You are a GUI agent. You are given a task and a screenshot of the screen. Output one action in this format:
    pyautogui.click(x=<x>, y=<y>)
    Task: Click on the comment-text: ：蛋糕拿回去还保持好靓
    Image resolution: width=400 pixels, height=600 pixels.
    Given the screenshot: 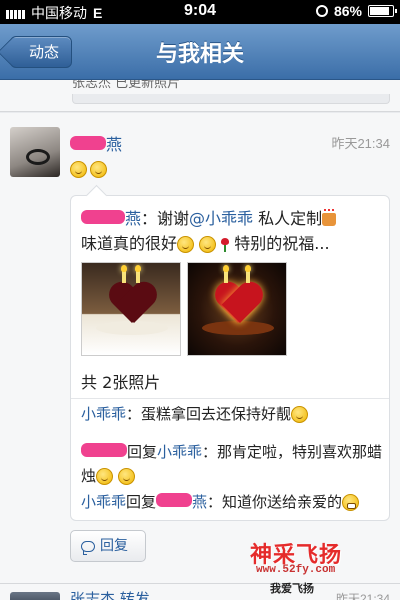 What is the action you would take?
    pyautogui.click(x=209, y=414)
    